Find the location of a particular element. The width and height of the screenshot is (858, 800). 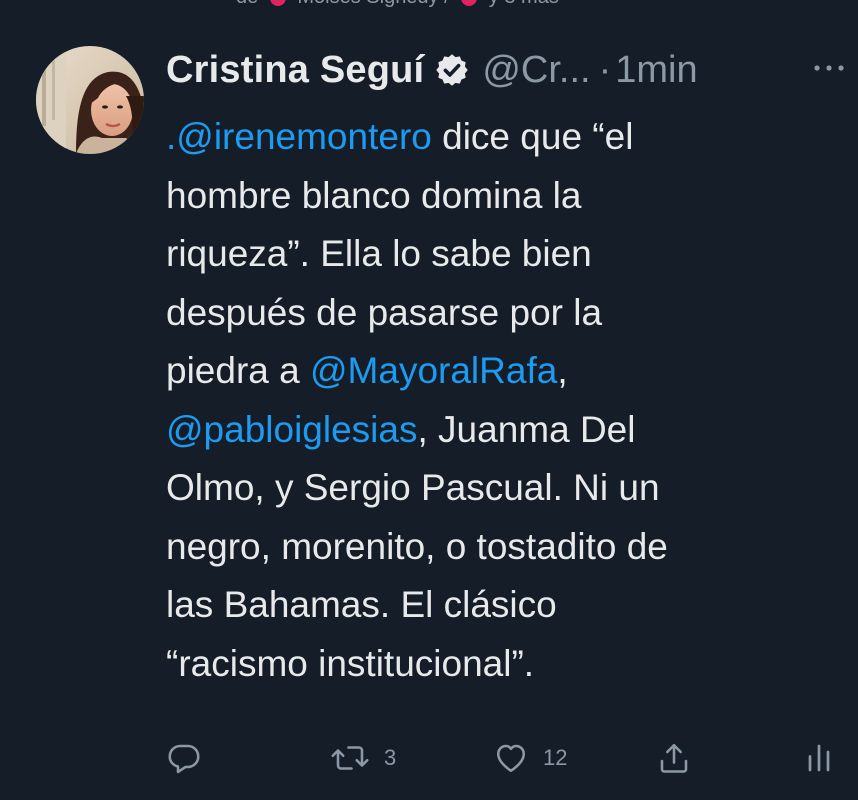

tweet-header: Cristina Seguí @Cr... · 1min is located at coordinates (432, 70).